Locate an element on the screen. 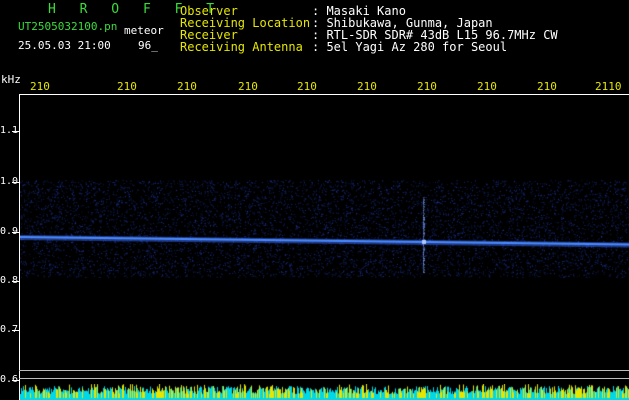 This screenshot has height=400, width=629. antenna-value: : 5el Yagi Az 280 for Seoul is located at coordinates (410, 47).